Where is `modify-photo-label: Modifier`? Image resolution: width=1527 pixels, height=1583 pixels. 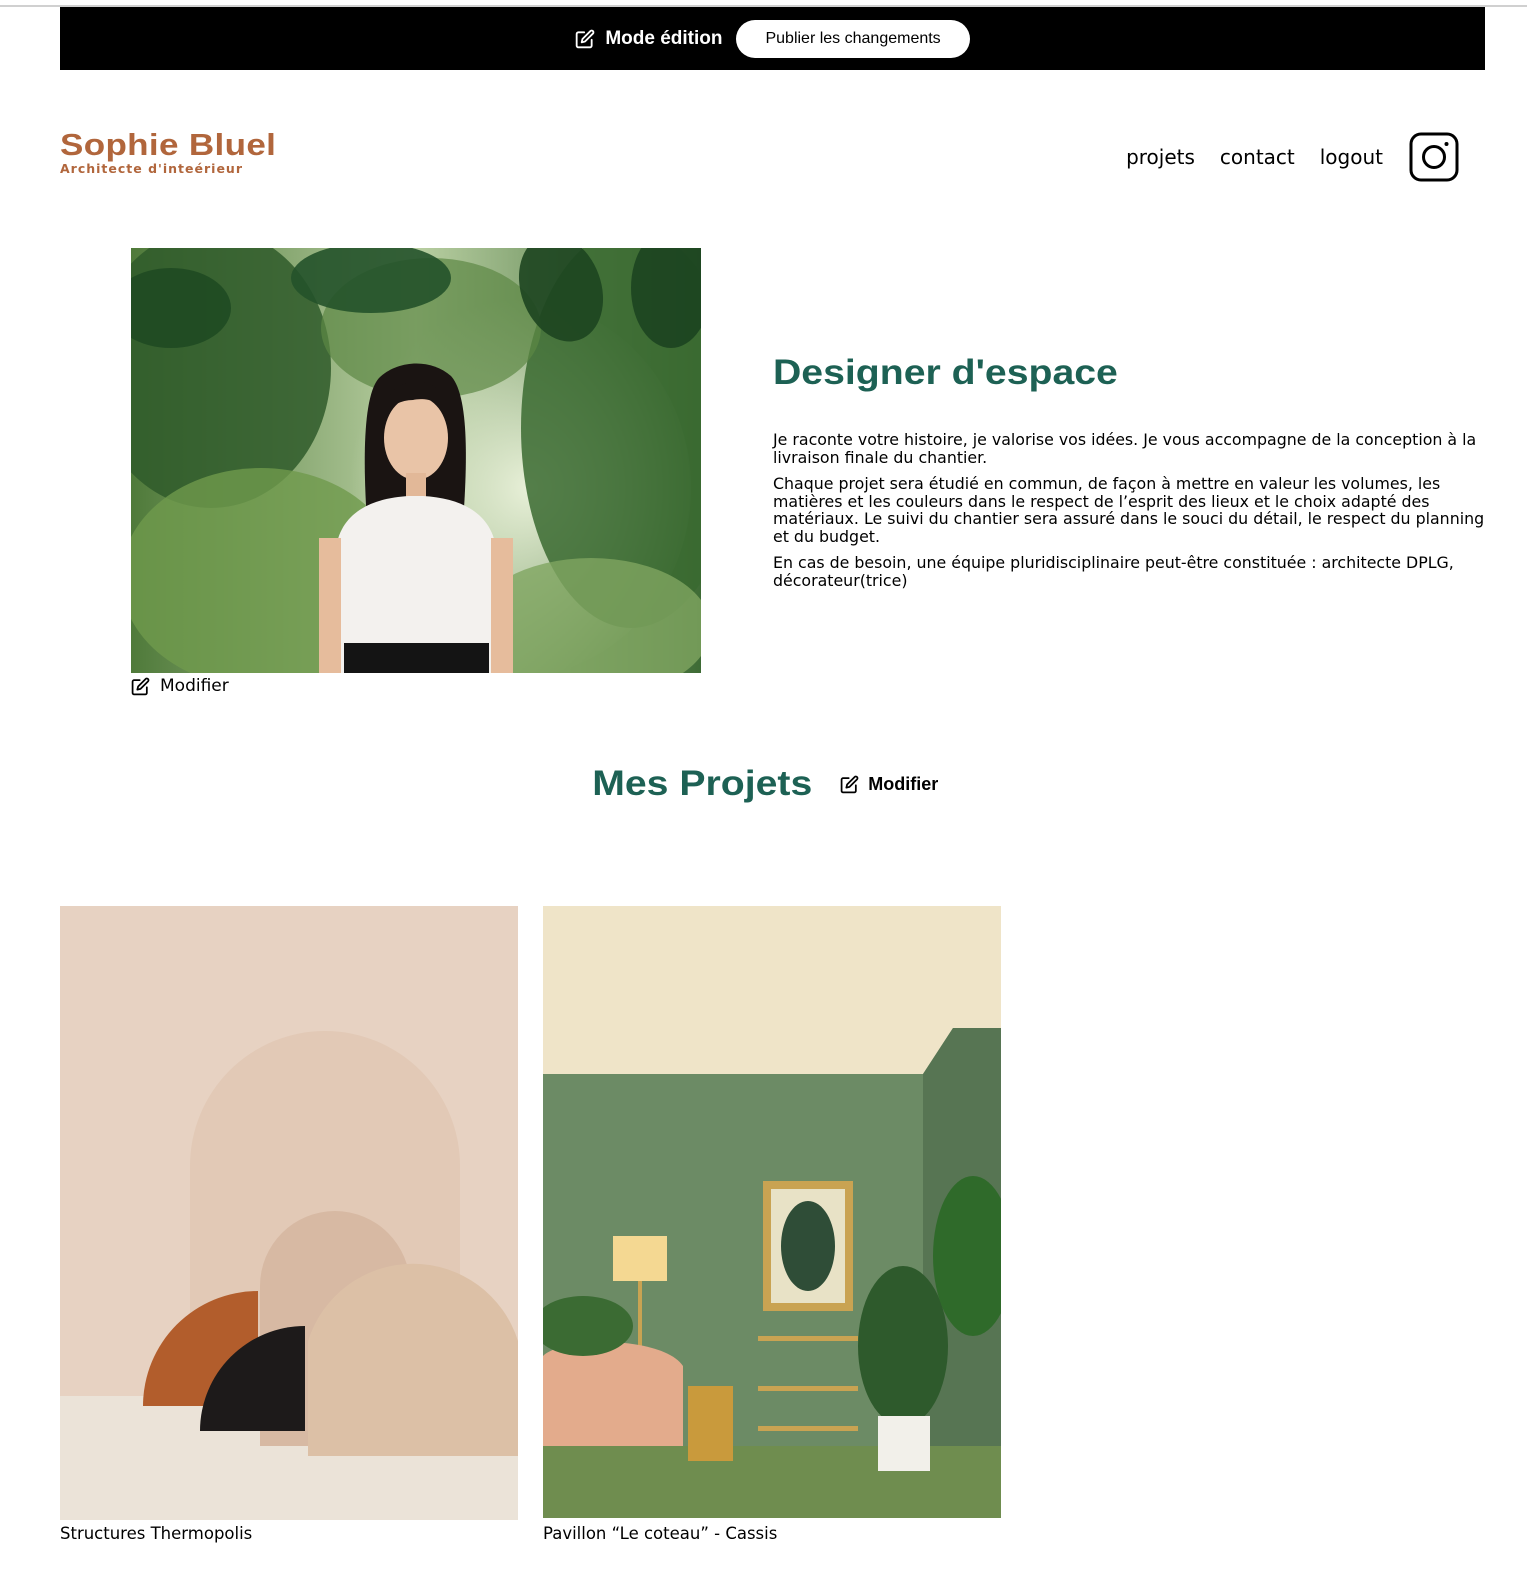
modify-photo-label: Modifier is located at coordinates (194, 686).